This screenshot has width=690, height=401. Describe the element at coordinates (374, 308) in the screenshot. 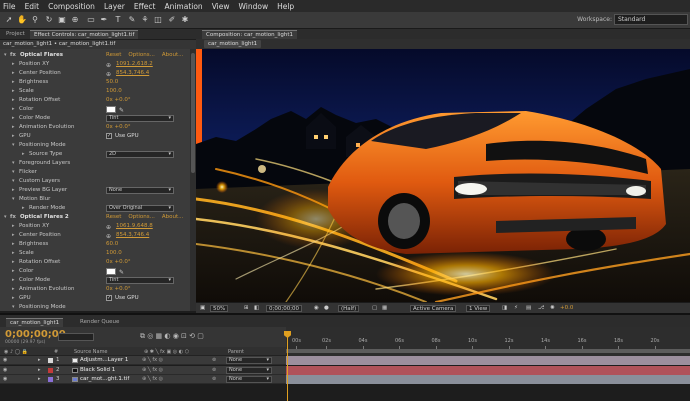

I see `region-of-interest-icon: ▢` at that location.